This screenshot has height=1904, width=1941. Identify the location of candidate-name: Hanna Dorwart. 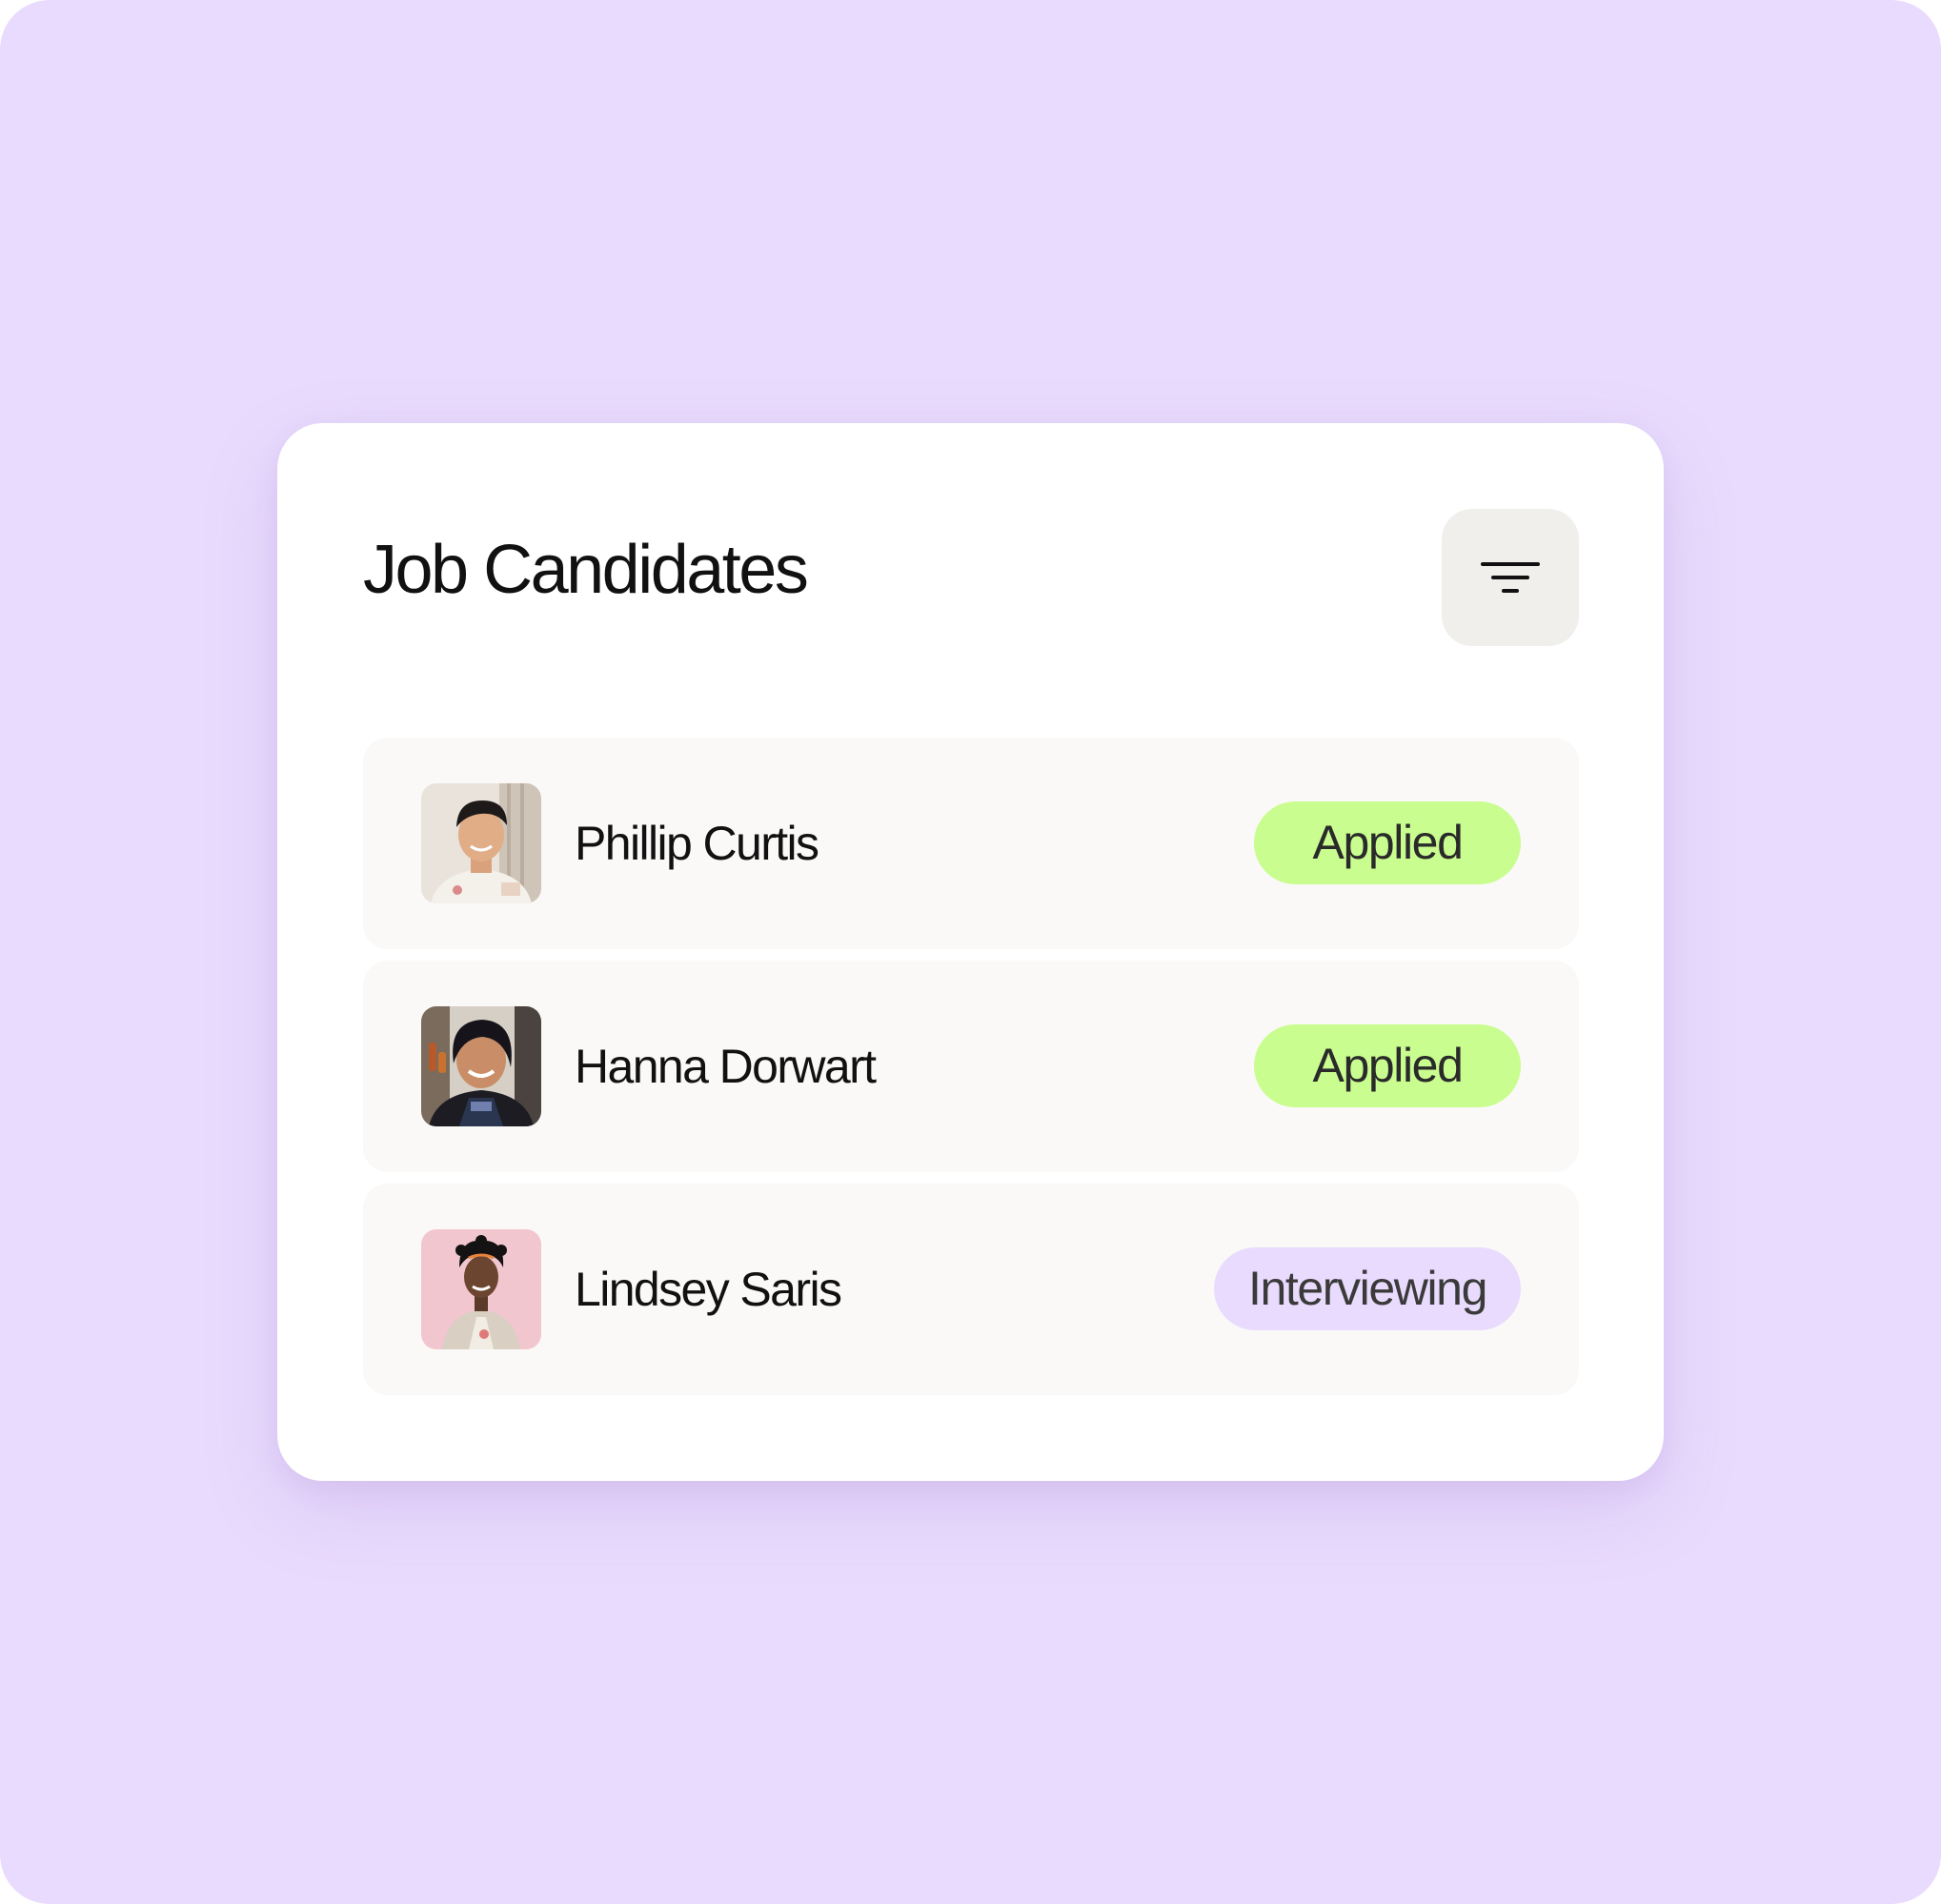
(726, 1066).